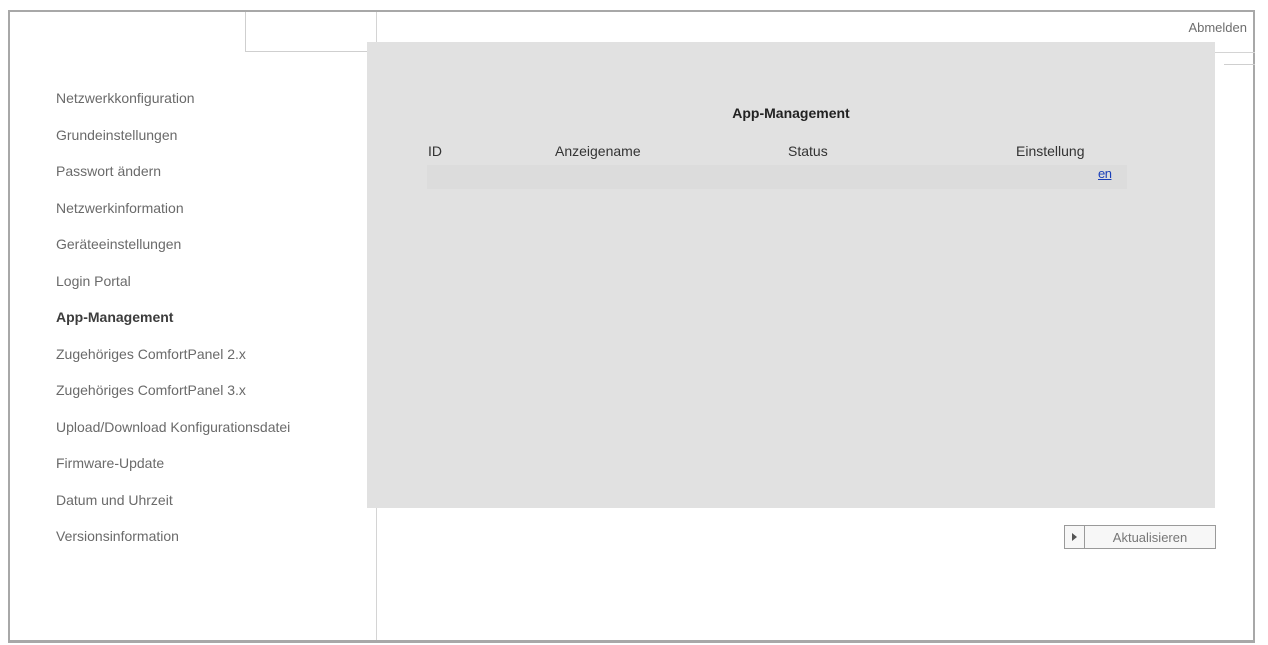  I want to click on sidebar-item-geraeteeinstellungen: Geräteeinstellungen, so click(211, 244).